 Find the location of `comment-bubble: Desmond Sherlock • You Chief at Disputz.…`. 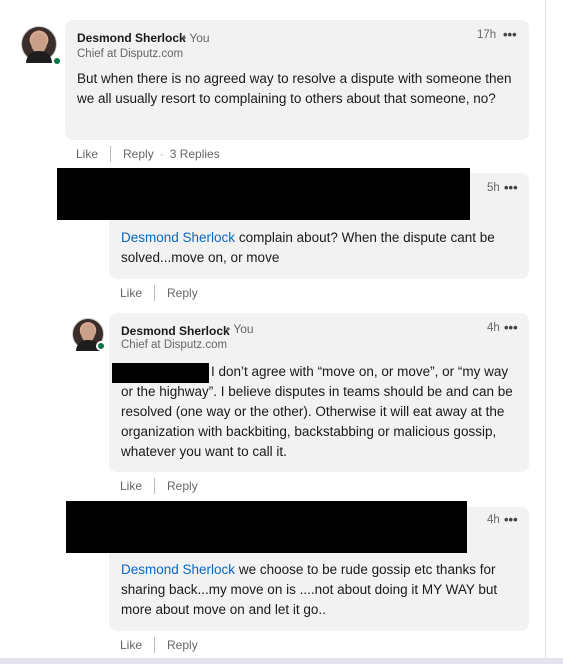

comment-bubble: Desmond Sherlock • You Chief at Disputz.… is located at coordinates (297, 80).